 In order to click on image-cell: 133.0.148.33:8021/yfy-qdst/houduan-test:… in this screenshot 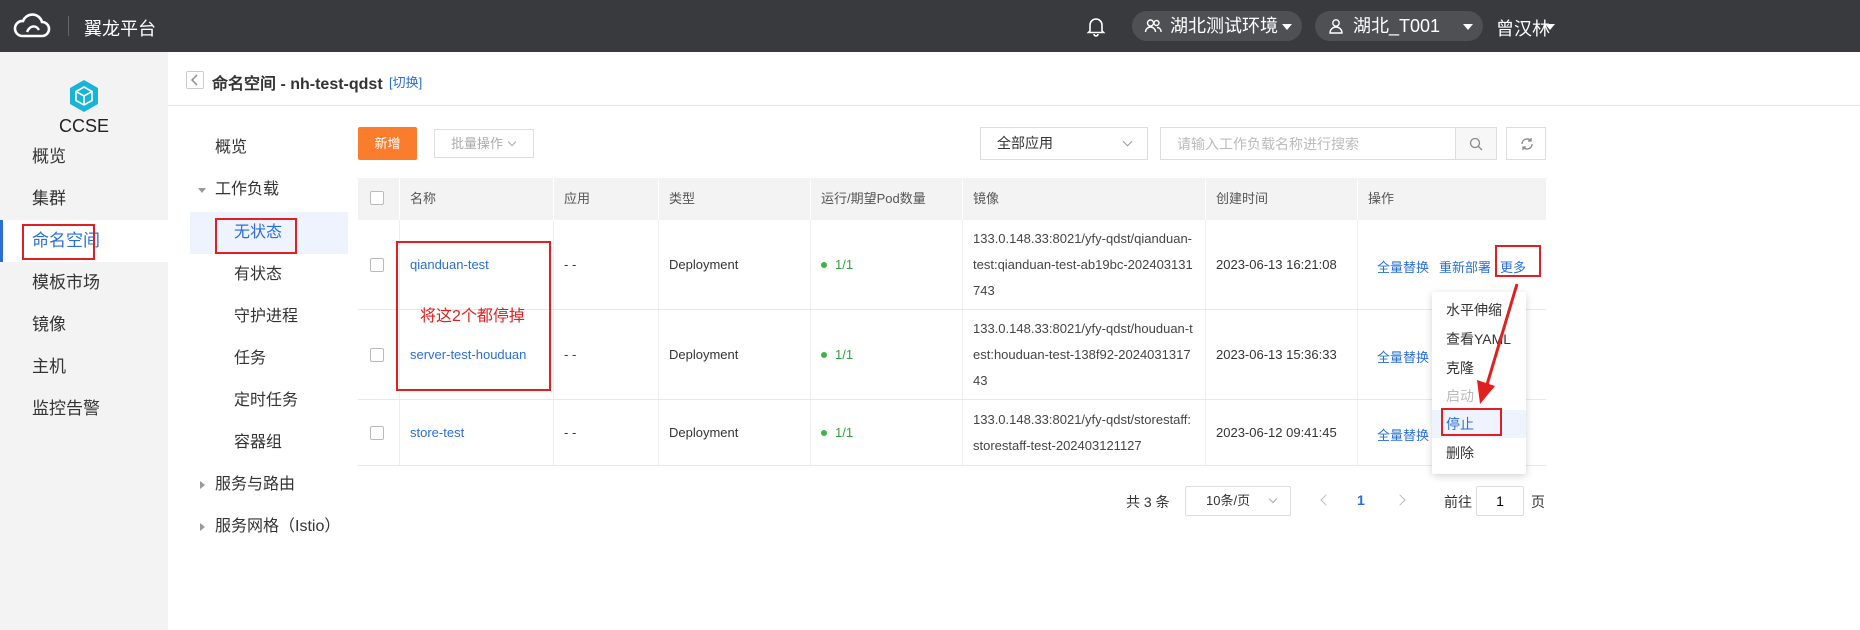, I will do `click(1084, 354)`.